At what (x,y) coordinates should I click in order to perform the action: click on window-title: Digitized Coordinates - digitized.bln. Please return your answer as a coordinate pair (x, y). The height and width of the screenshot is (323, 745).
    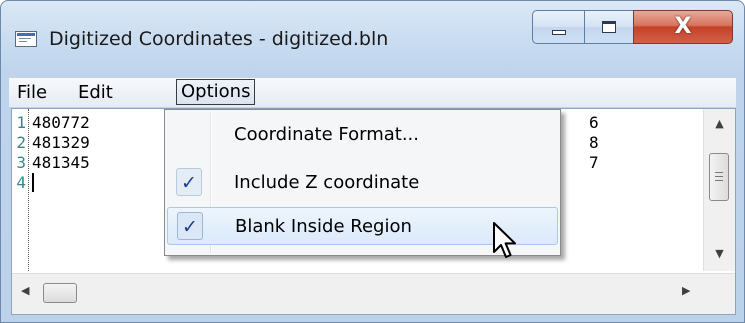
    Looking at the image, I should click on (219, 39).